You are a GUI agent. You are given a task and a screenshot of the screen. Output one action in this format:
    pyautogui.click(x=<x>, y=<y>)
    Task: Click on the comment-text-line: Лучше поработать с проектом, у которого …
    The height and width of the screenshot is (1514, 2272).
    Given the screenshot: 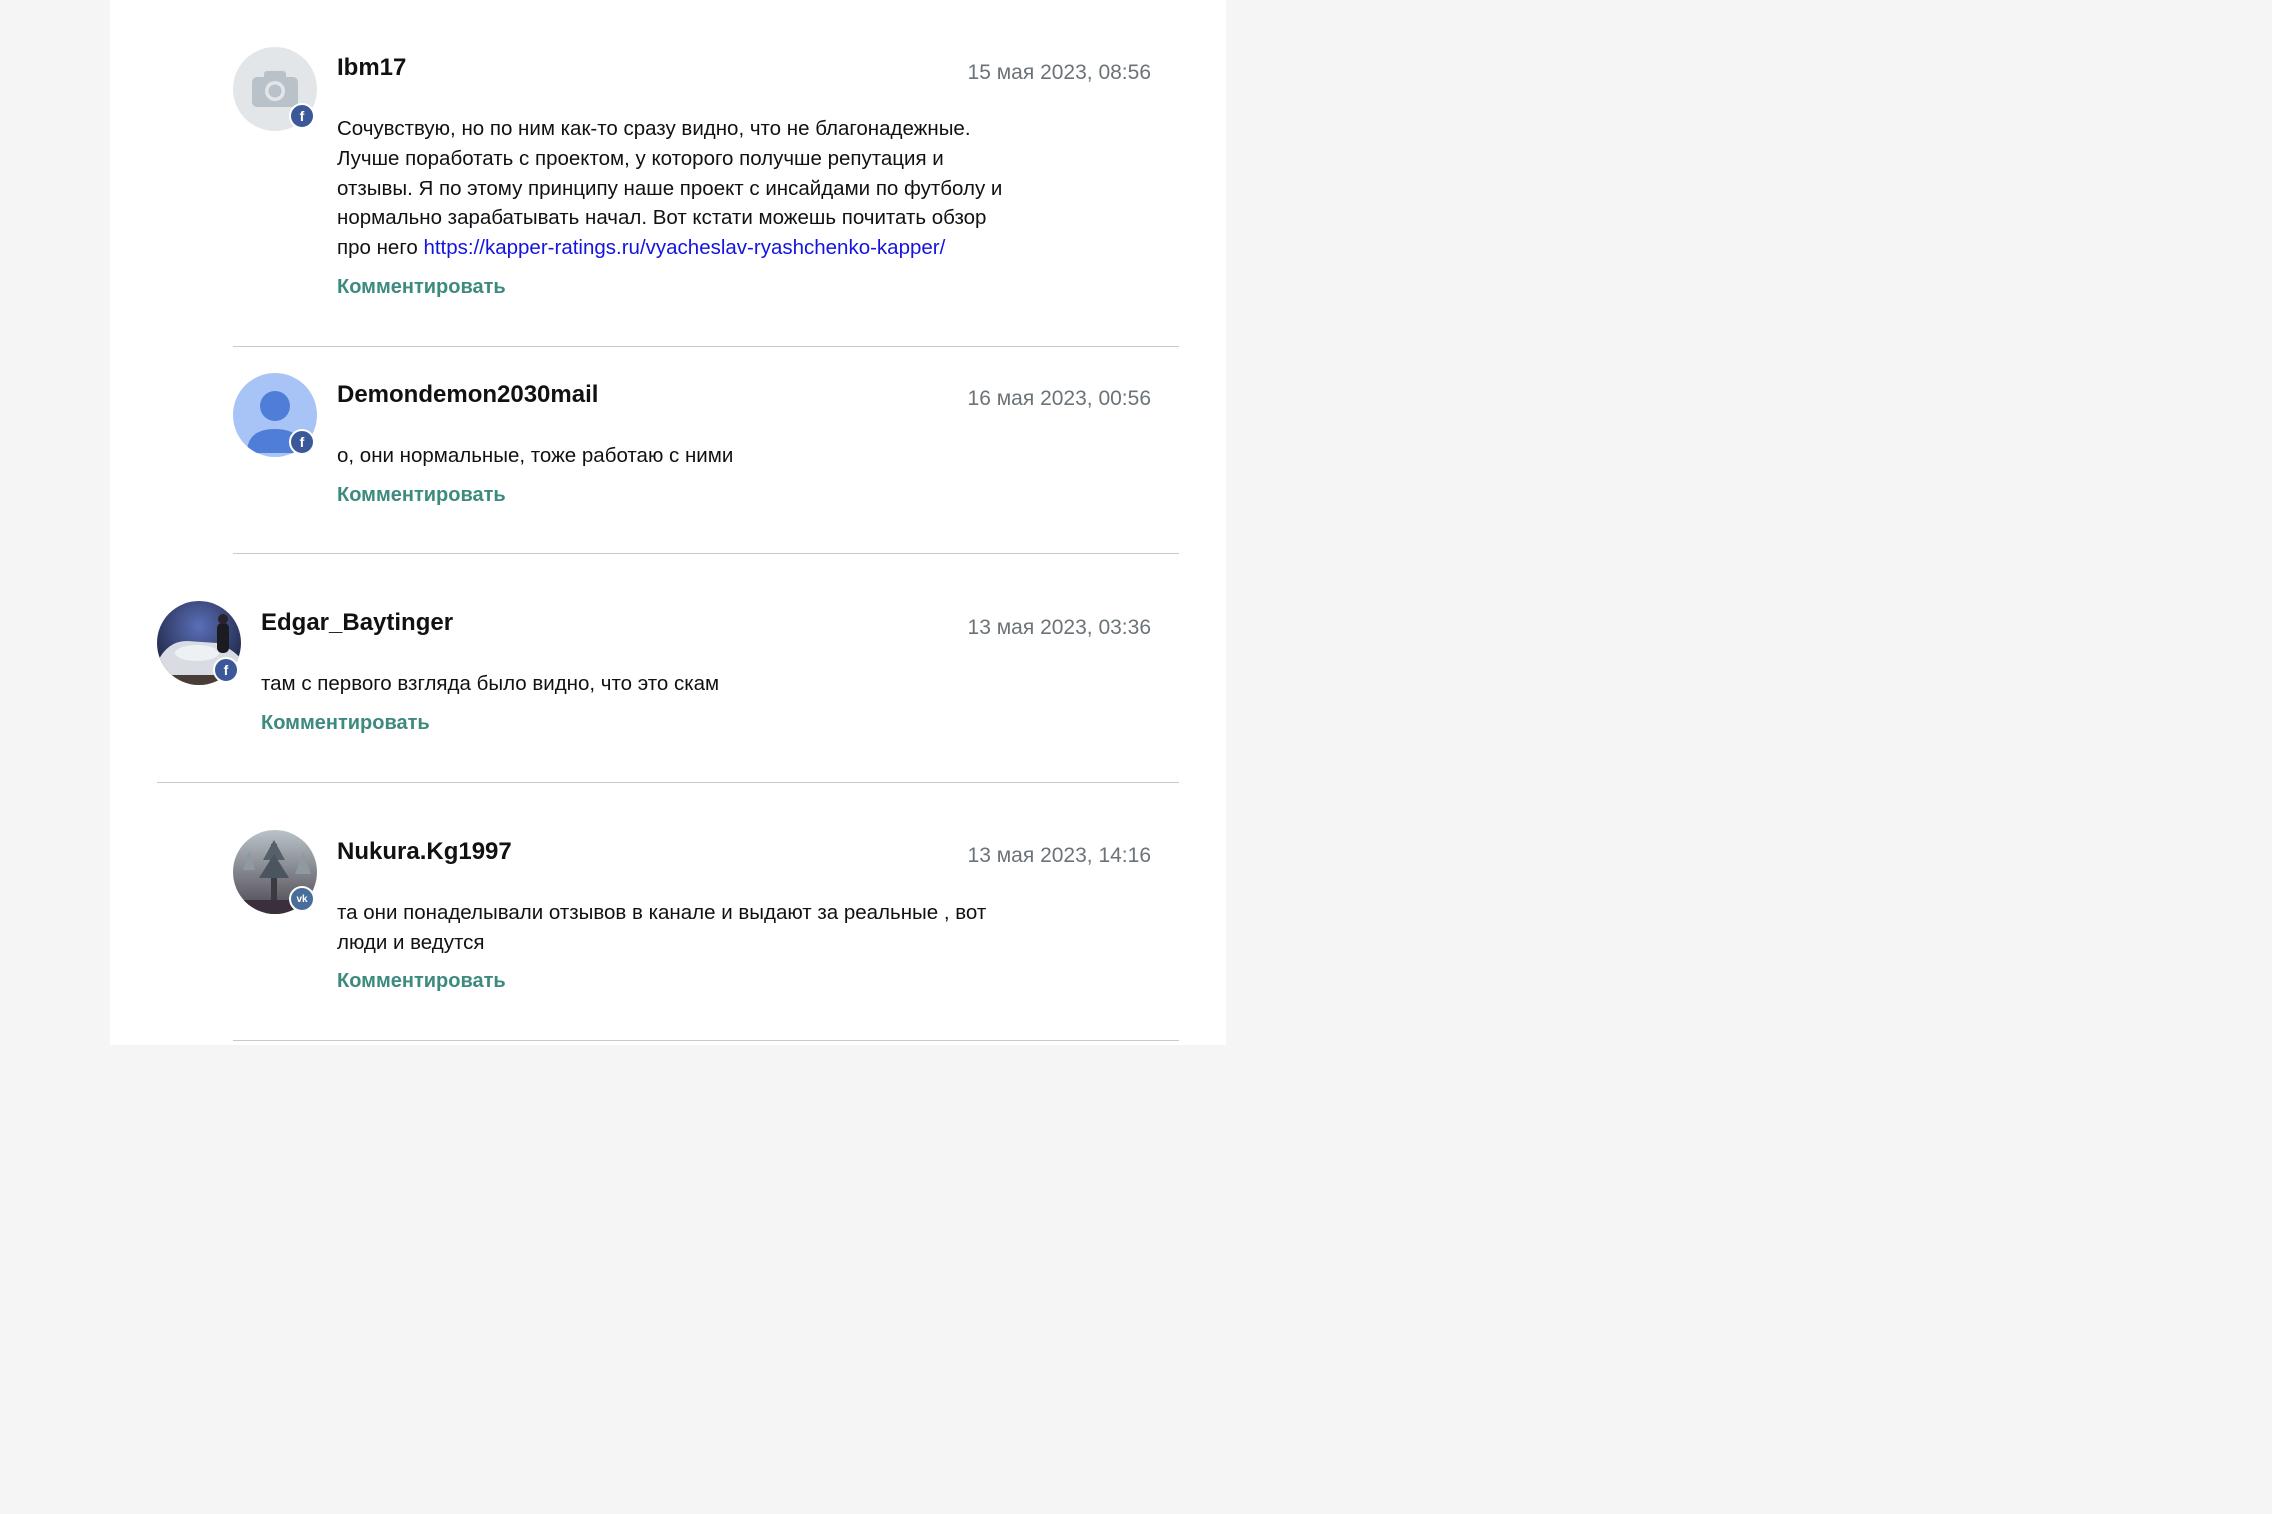 What is the action you would take?
    pyautogui.click(x=640, y=158)
    